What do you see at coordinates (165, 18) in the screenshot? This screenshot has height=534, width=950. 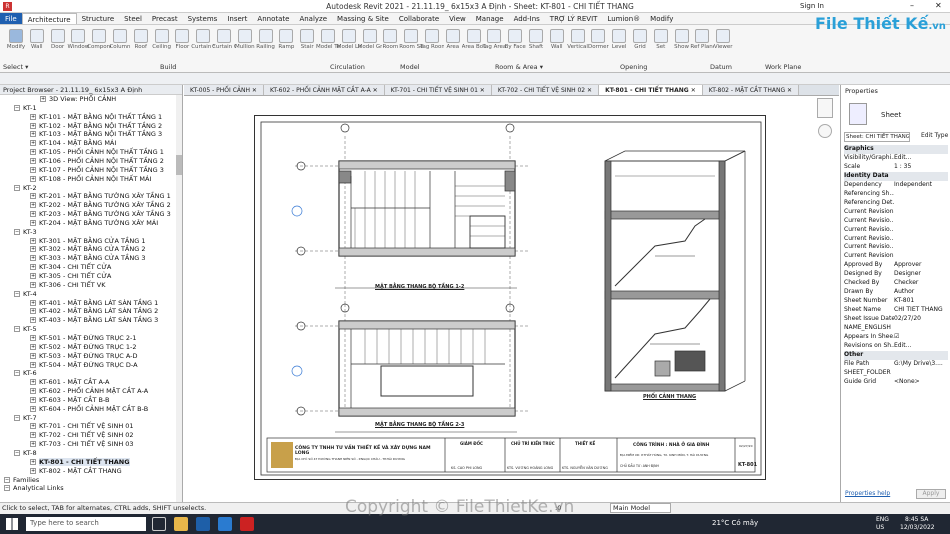 I see `ribbon-tab: Precast` at bounding box center [165, 18].